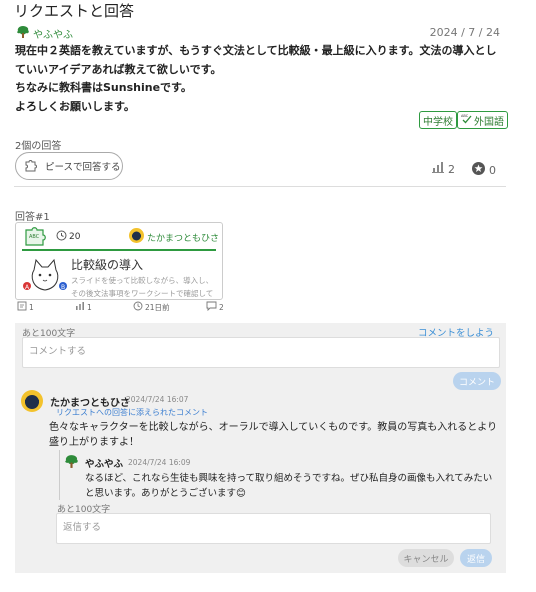  Describe the element at coordinates (221, 307) in the screenshot. I see `stat-value: 2` at that location.